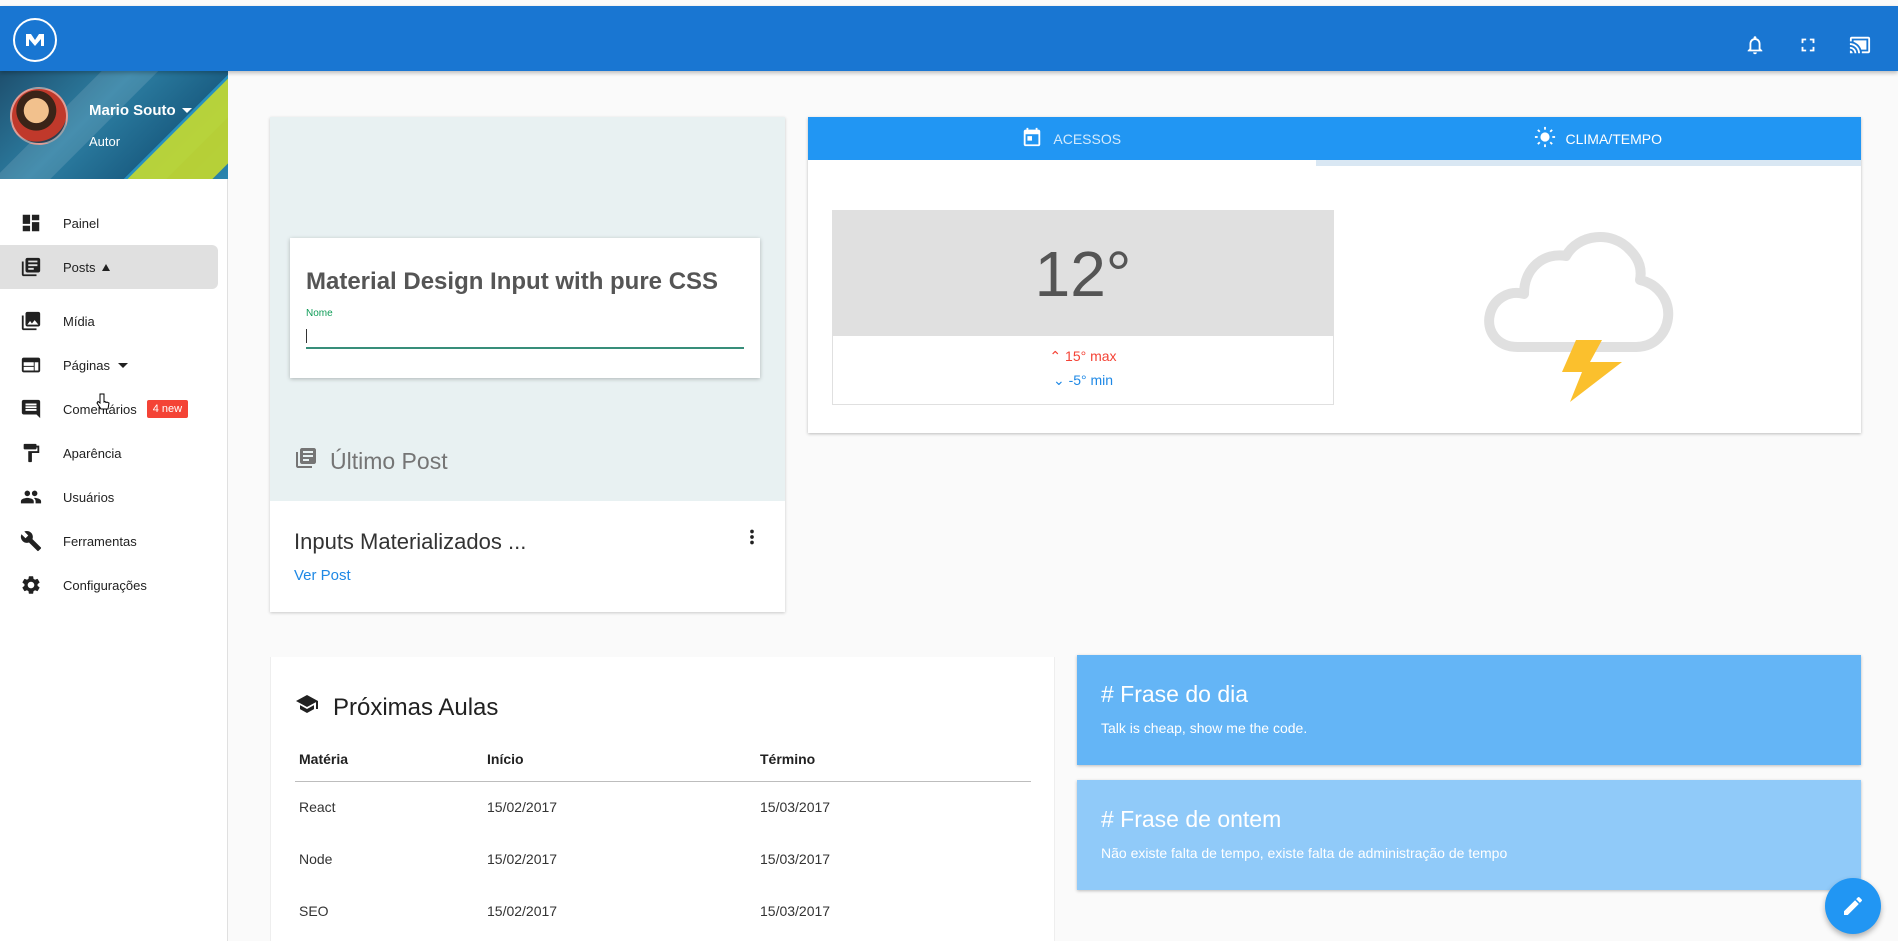 This screenshot has width=1898, height=941. I want to click on sidebar-item-label: Painel, so click(81, 223).